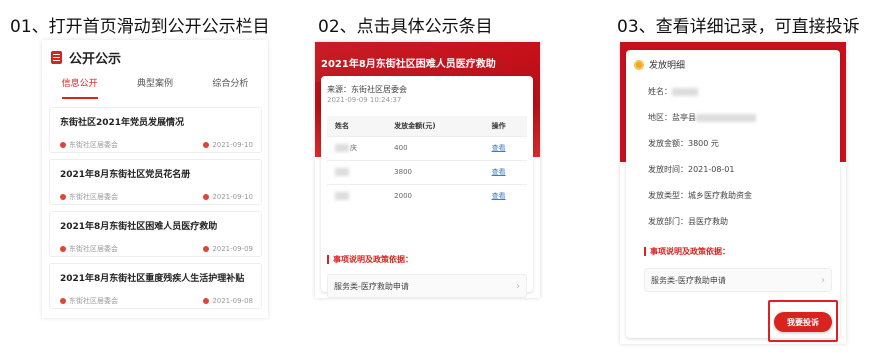  What do you see at coordinates (122, 123) in the screenshot?
I see `news-title: 东街社区2021年党员发展情况` at bounding box center [122, 123].